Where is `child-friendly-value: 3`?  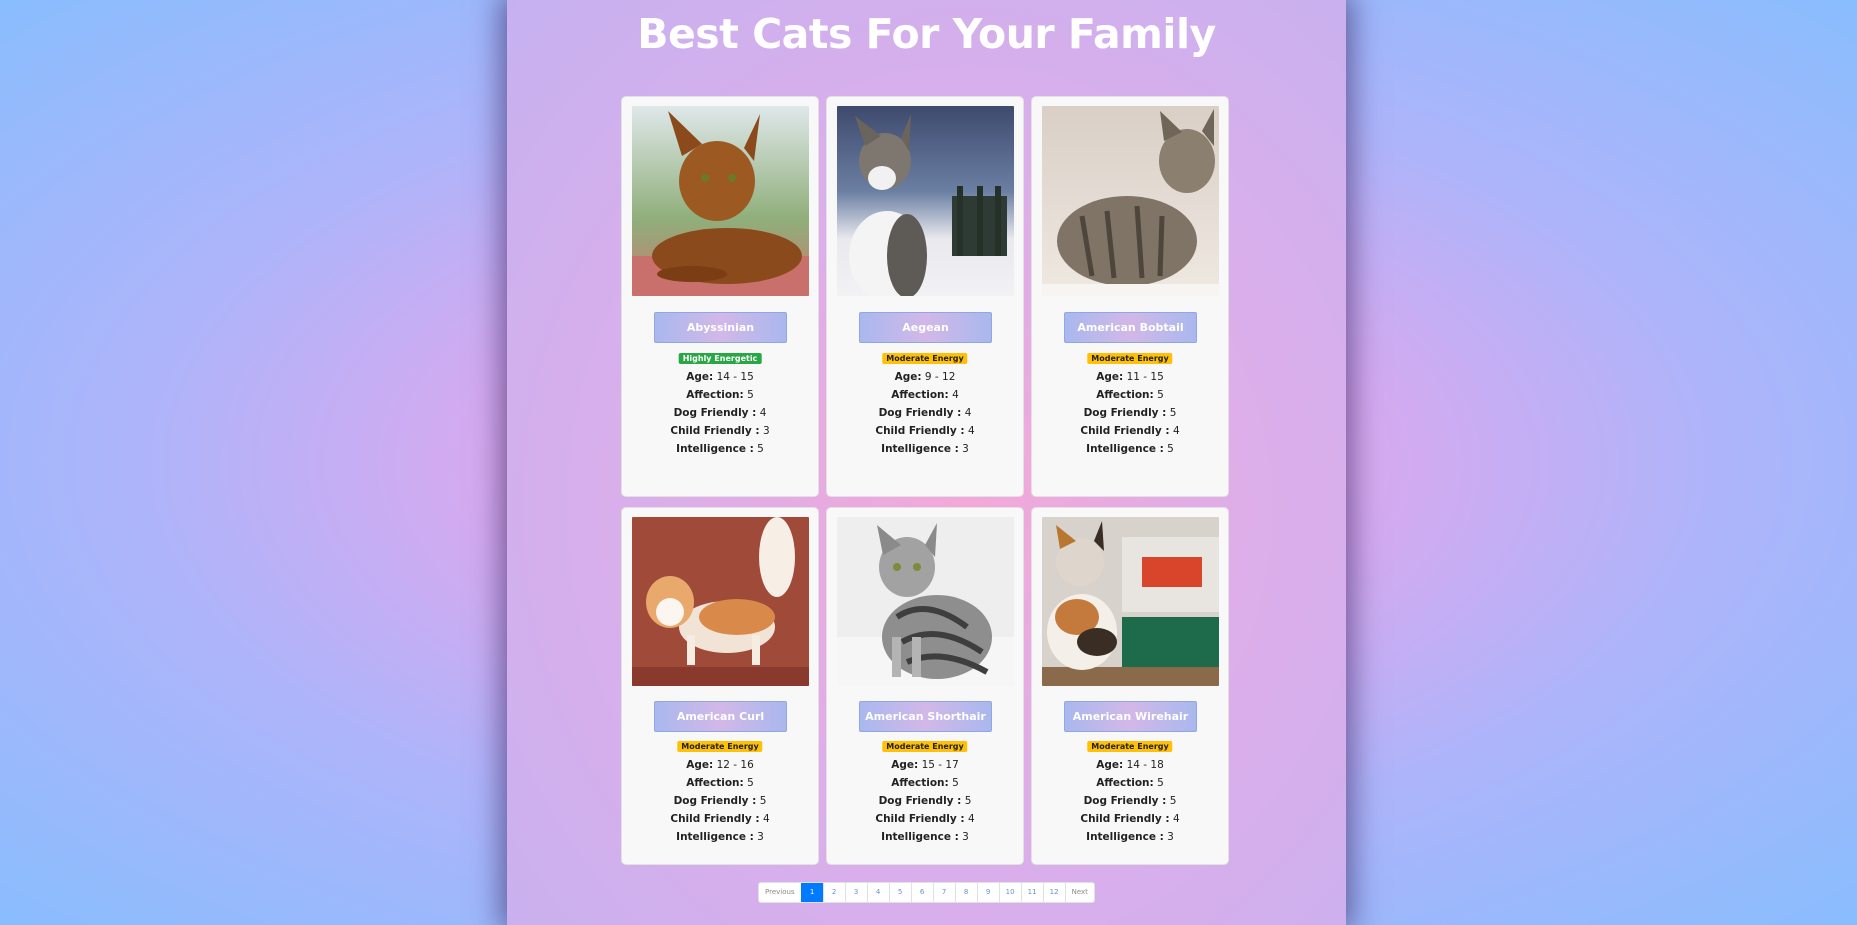
child-friendly-value: 3 is located at coordinates (766, 431).